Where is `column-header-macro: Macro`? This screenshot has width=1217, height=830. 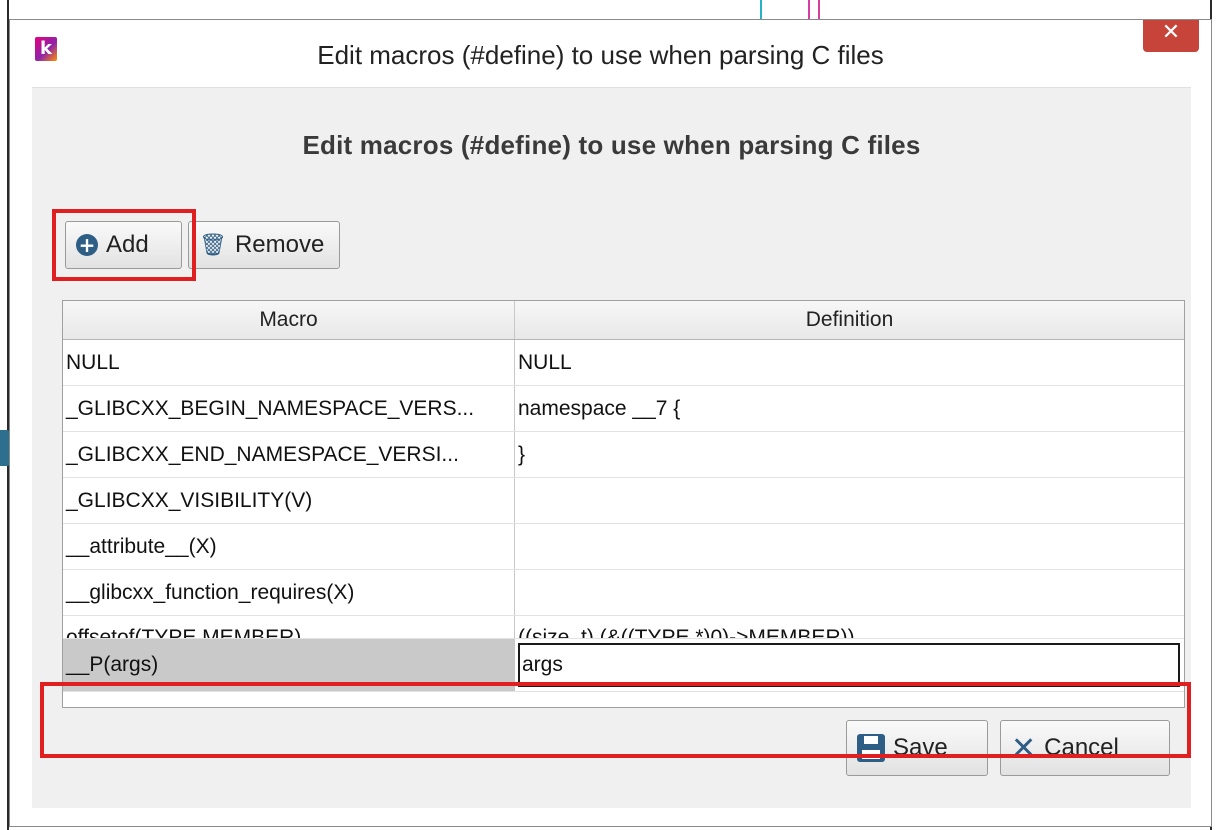
column-header-macro: Macro is located at coordinates (289, 320).